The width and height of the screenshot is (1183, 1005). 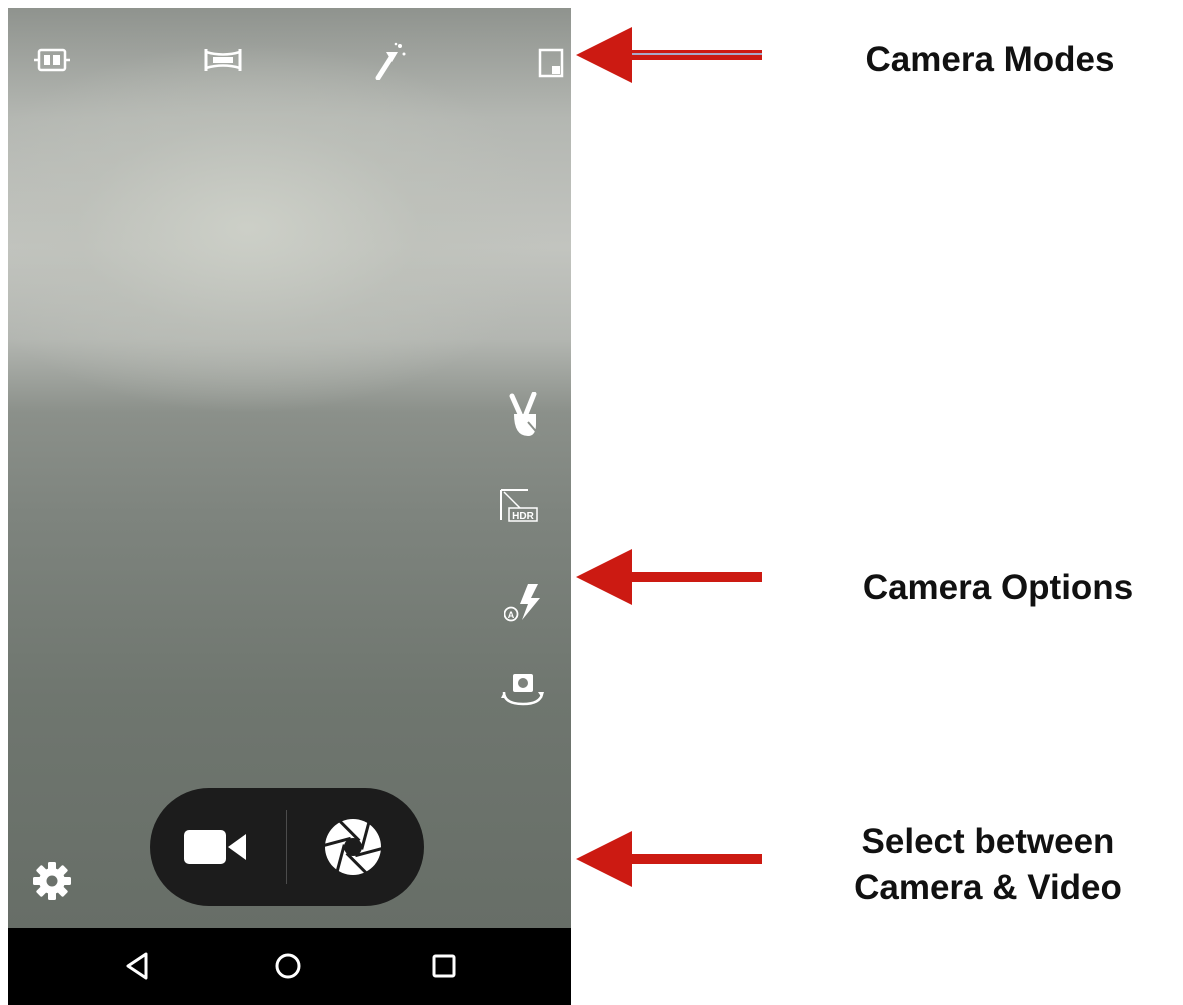 I want to click on back-icon, so click(x=138, y=966).